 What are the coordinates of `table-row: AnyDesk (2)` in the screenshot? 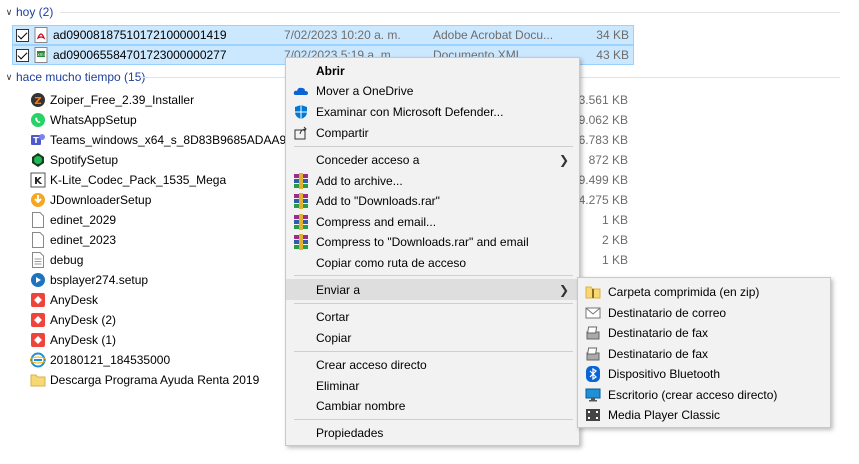 It's located at (64, 320).